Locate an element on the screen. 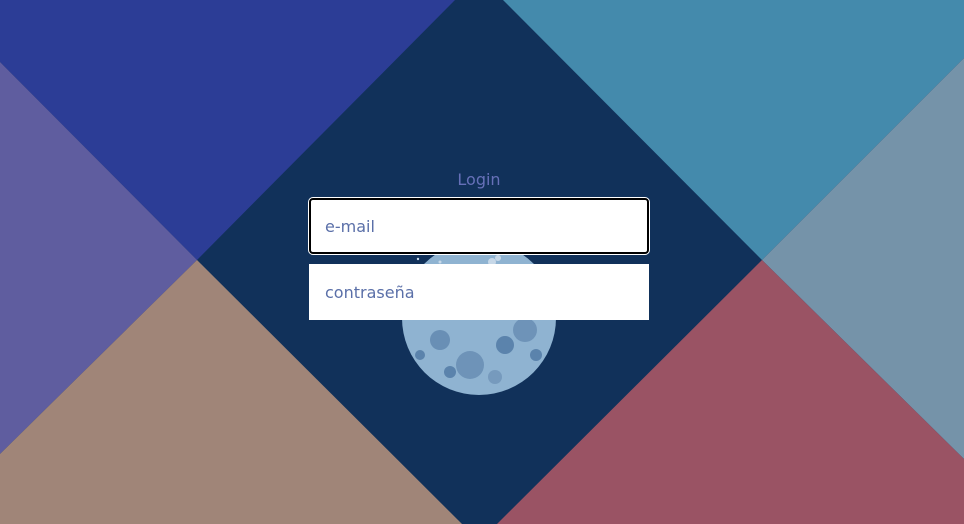 The image size is (964, 524). login-title: Login is located at coordinates (479, 179).